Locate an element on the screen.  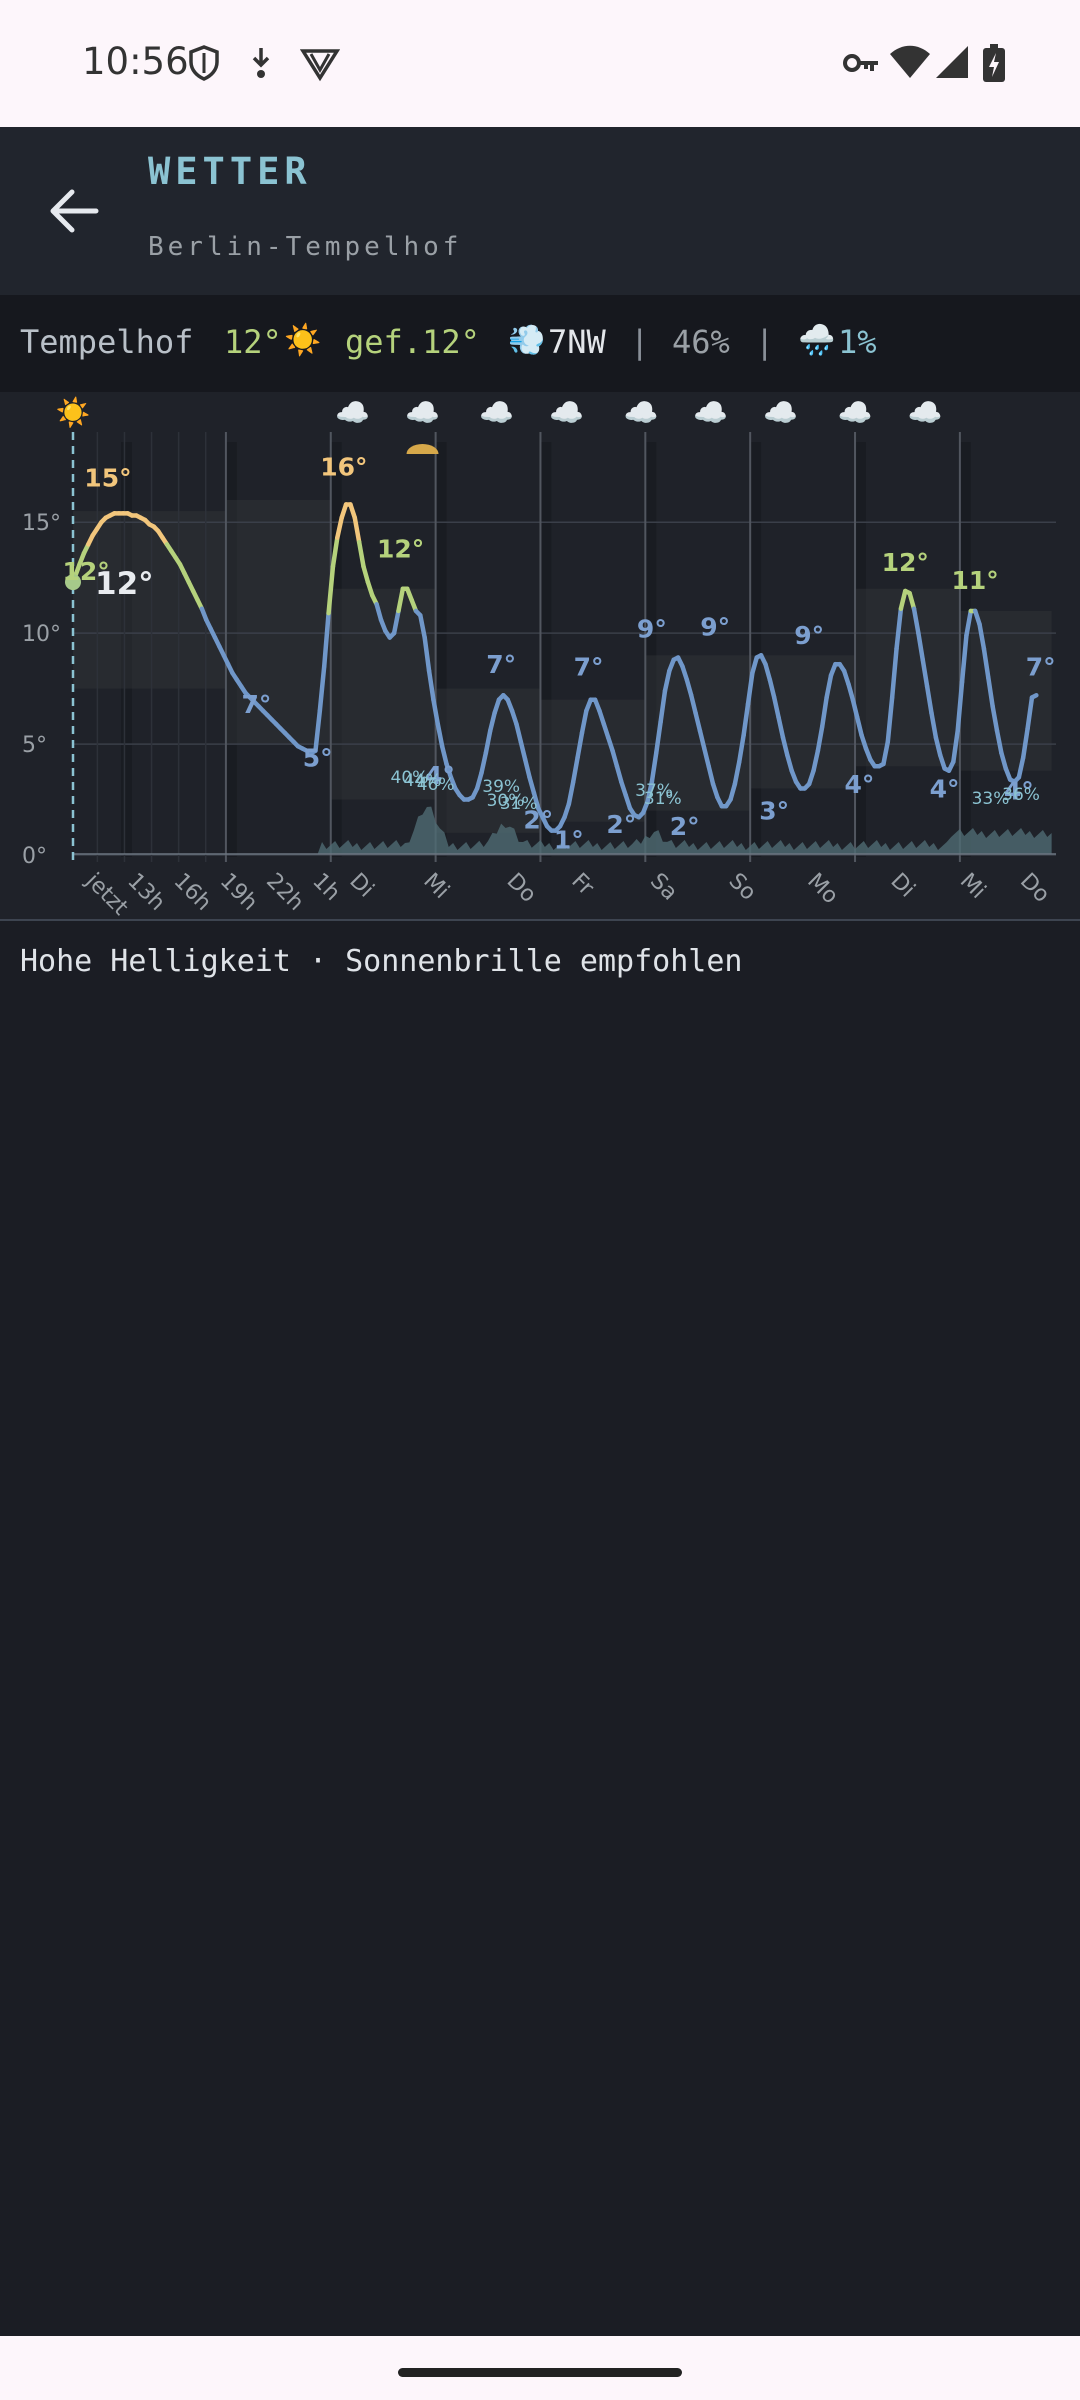
shield-icon is located at coordinates (204, 63).